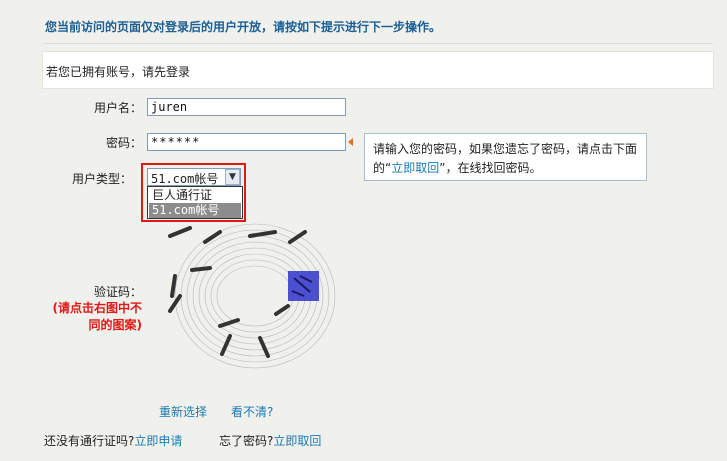 This screenshot has height=461, width=727. What do you see at coordinates (183, 411) in the screenshot?
I see `reselect-link: 重新选择` at bounding box center [183, 411].